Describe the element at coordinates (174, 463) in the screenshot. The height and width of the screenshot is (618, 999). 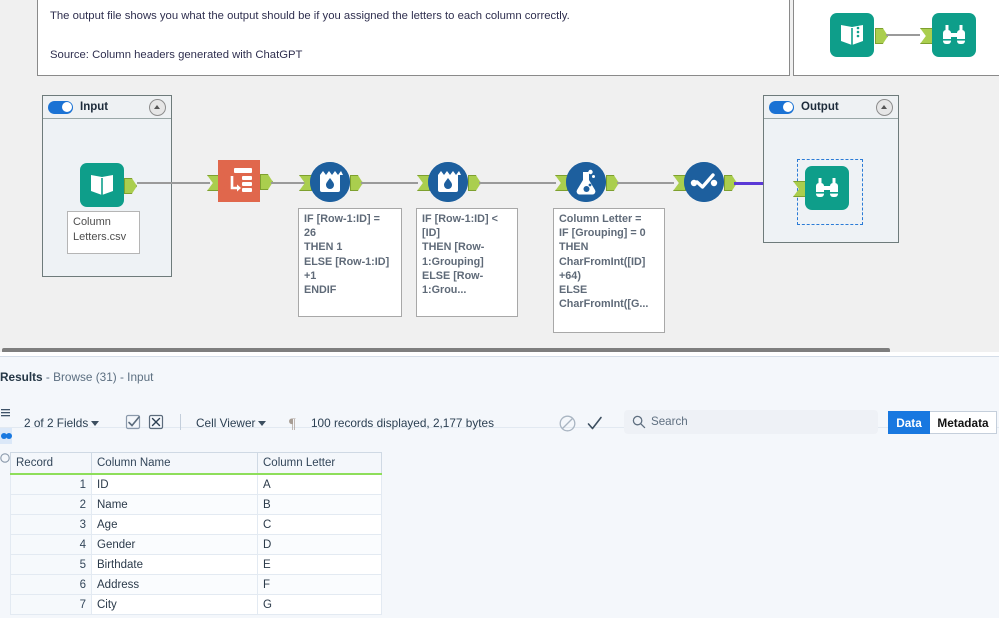
I see `column-header-column-name: Column Name` at that location.